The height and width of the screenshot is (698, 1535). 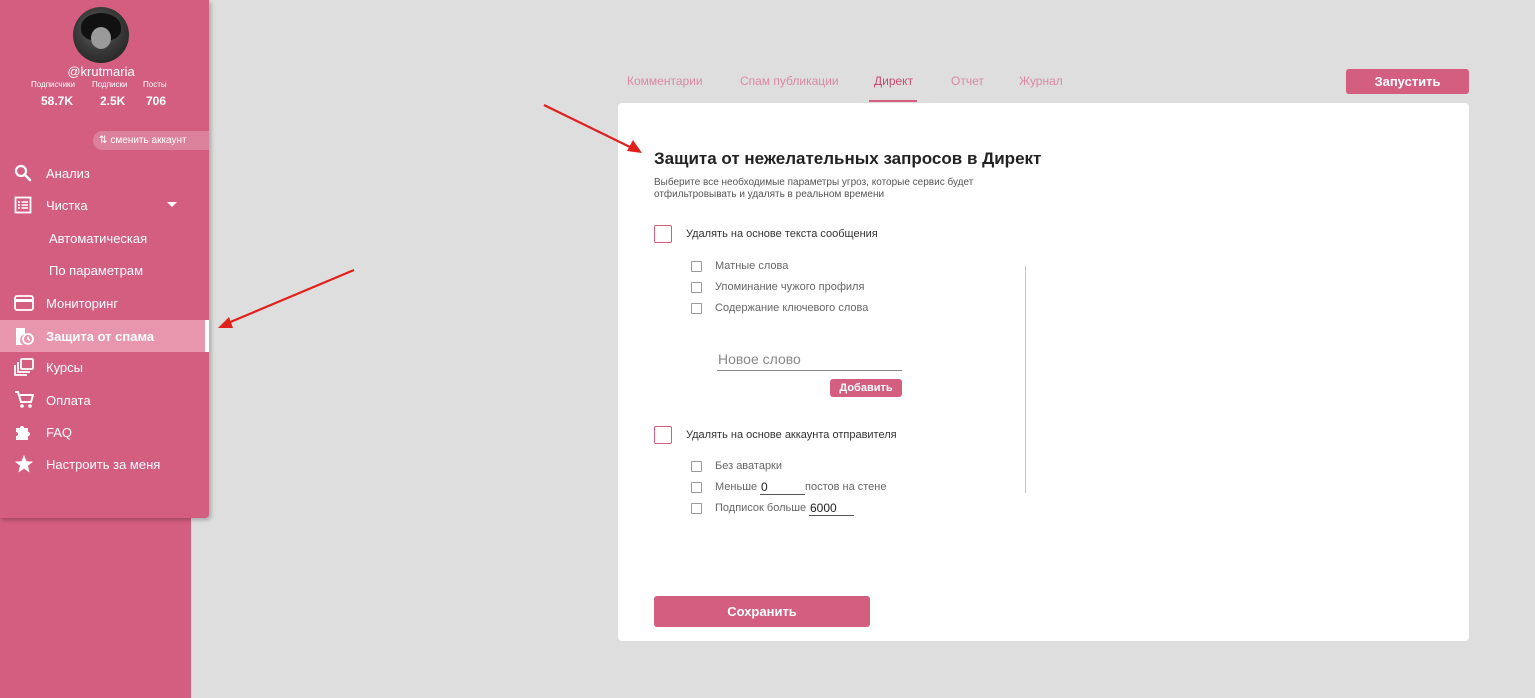 What do you see at coordinates (156, 101) in the screenshot?
I see `posts-count: 706` at bounding box center [156, 101].